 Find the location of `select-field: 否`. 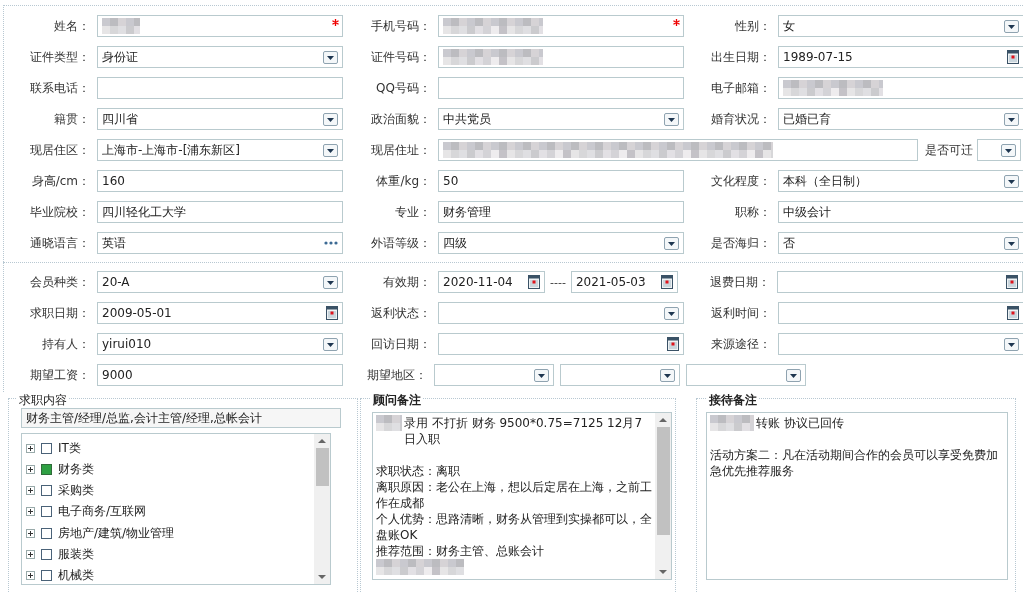

select-field: 否 is located at coordinates (900, 243).